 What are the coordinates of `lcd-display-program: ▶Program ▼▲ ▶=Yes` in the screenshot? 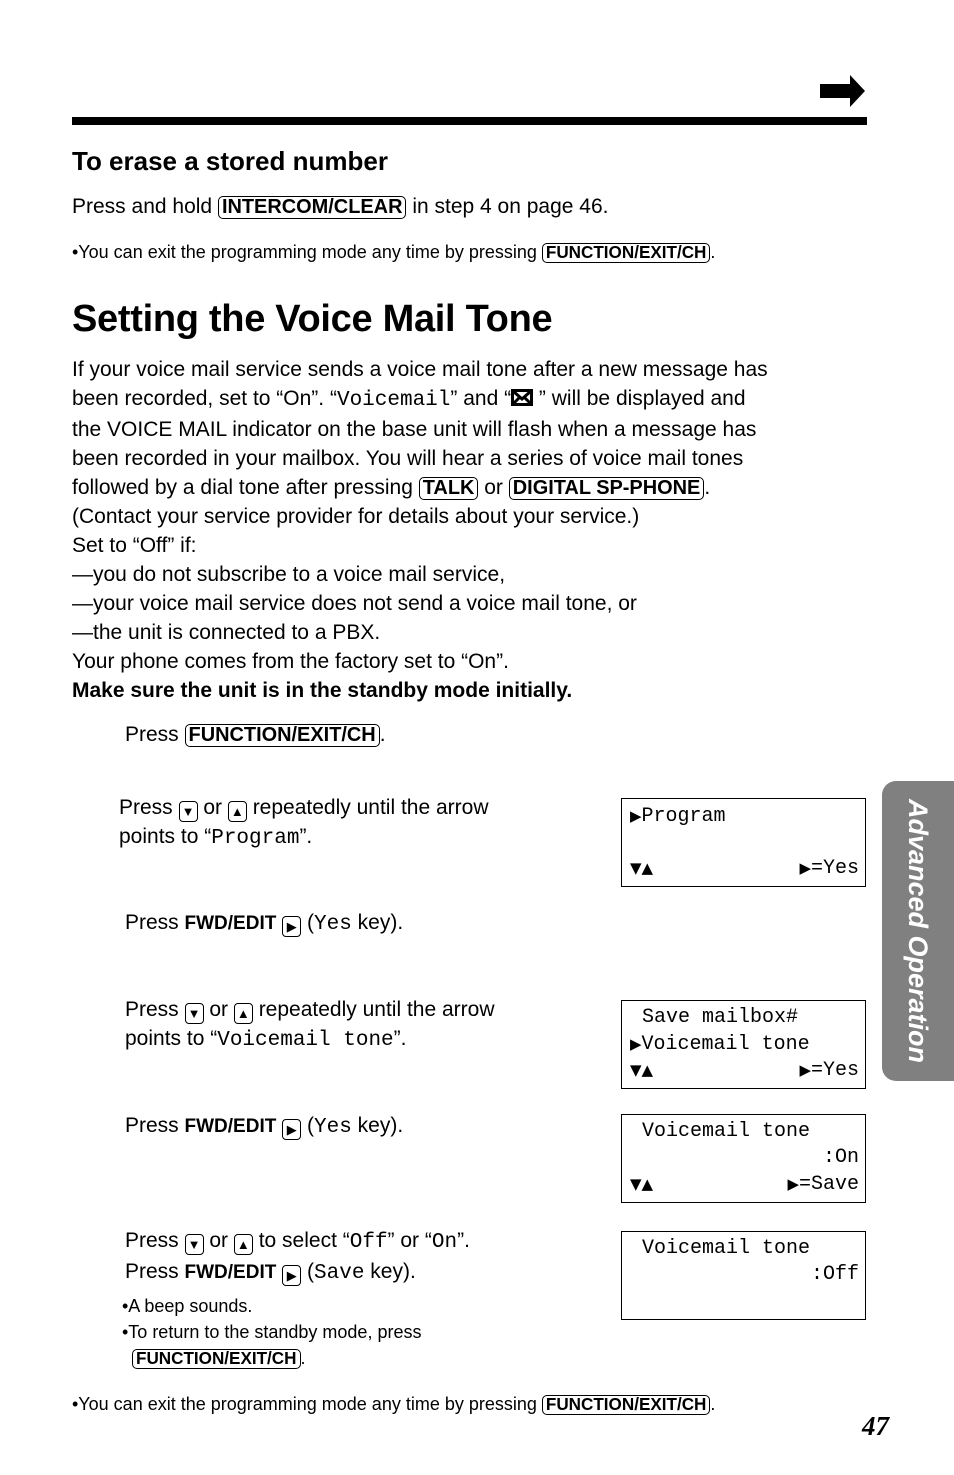 It's located at (743, 842).